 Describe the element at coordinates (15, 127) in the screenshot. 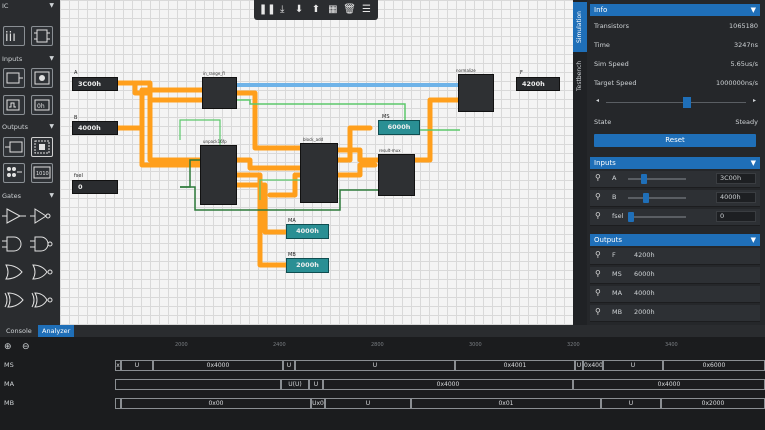

I see `palette-section-label: Outputs` at that location.